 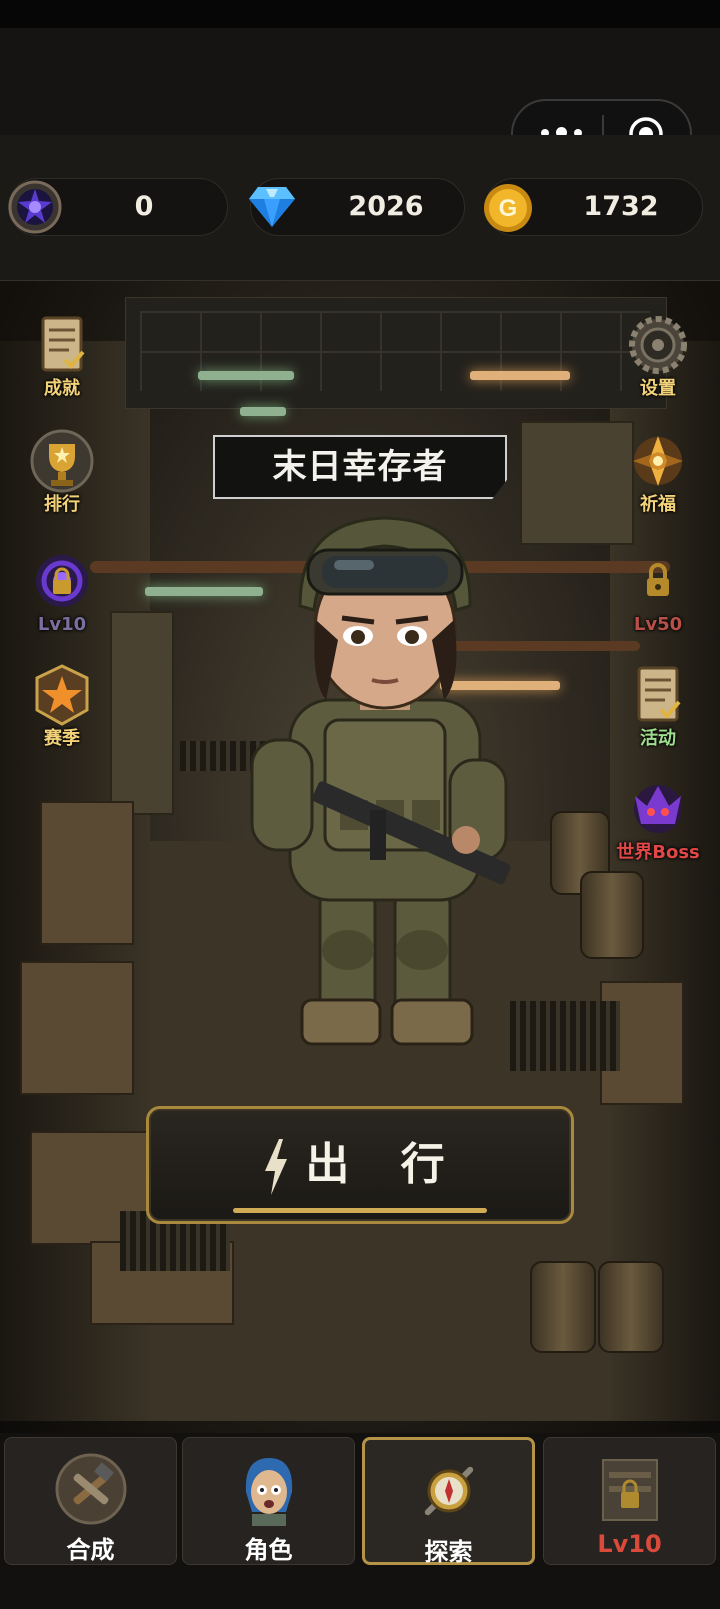 What do you see at coordinates (62, 461) in the screenshot?
I see `trophy-icon` at bounding box center [62, 461].